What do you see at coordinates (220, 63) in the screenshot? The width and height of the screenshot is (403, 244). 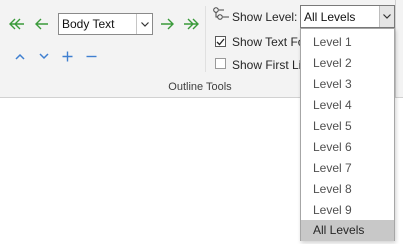 I see `show-first-line-only-checkbox` at bounding box center [220, 63].